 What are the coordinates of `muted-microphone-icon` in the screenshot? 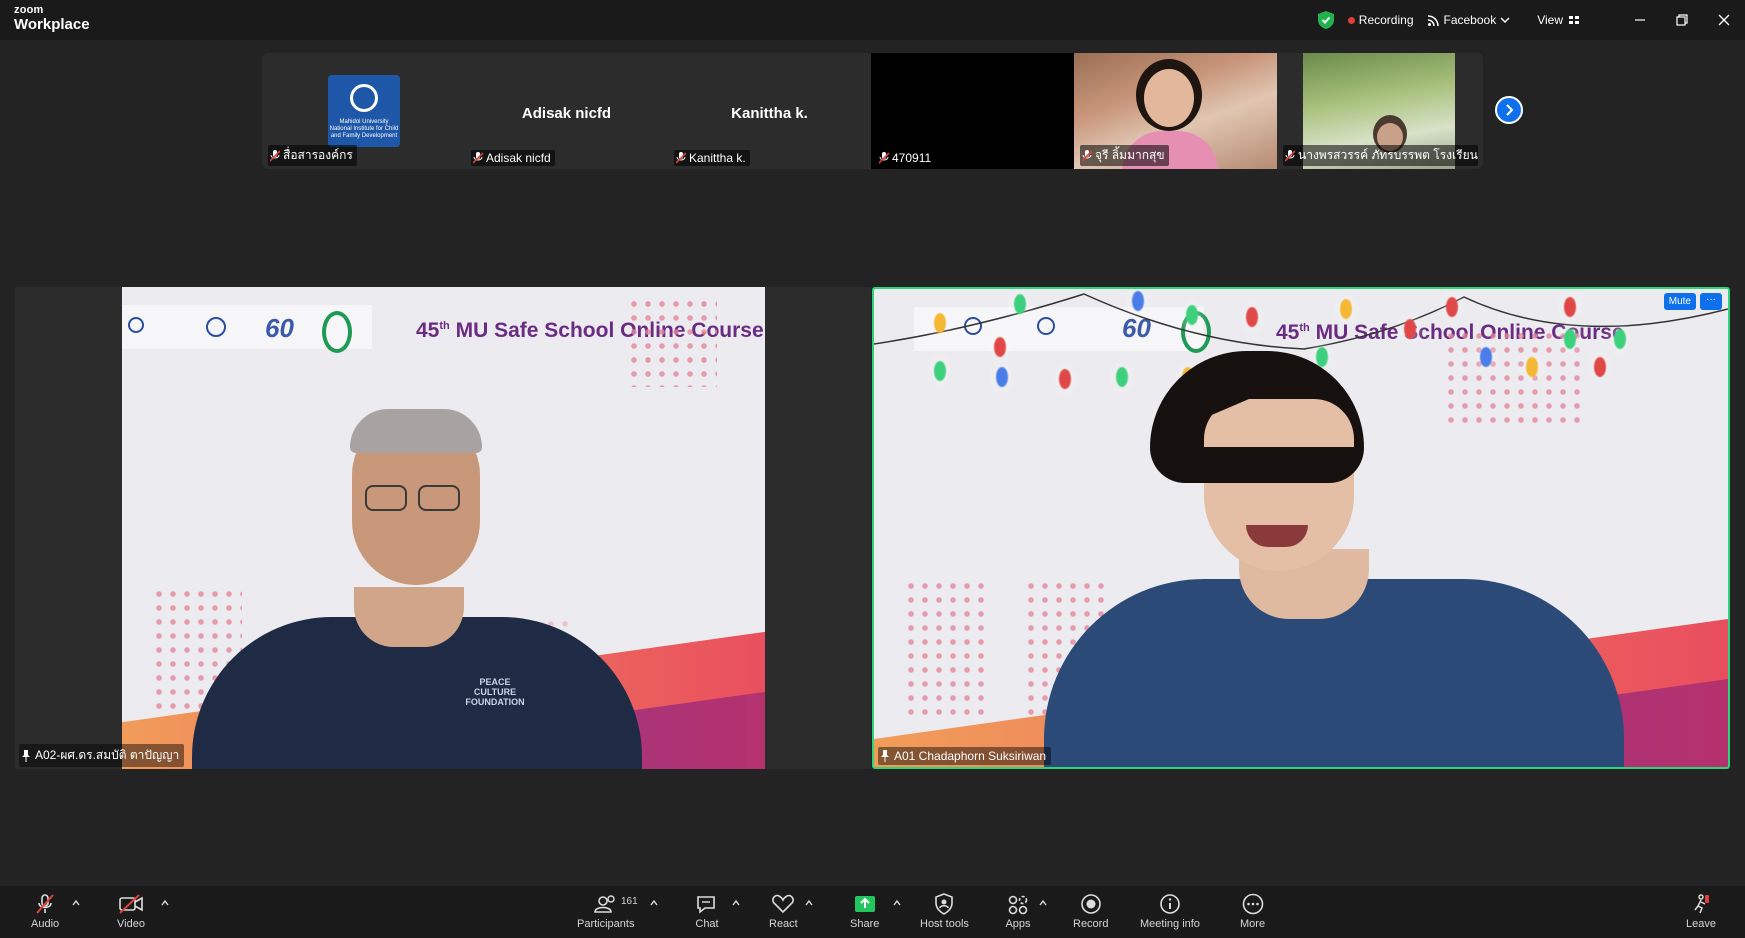 It's located at (45, 904).